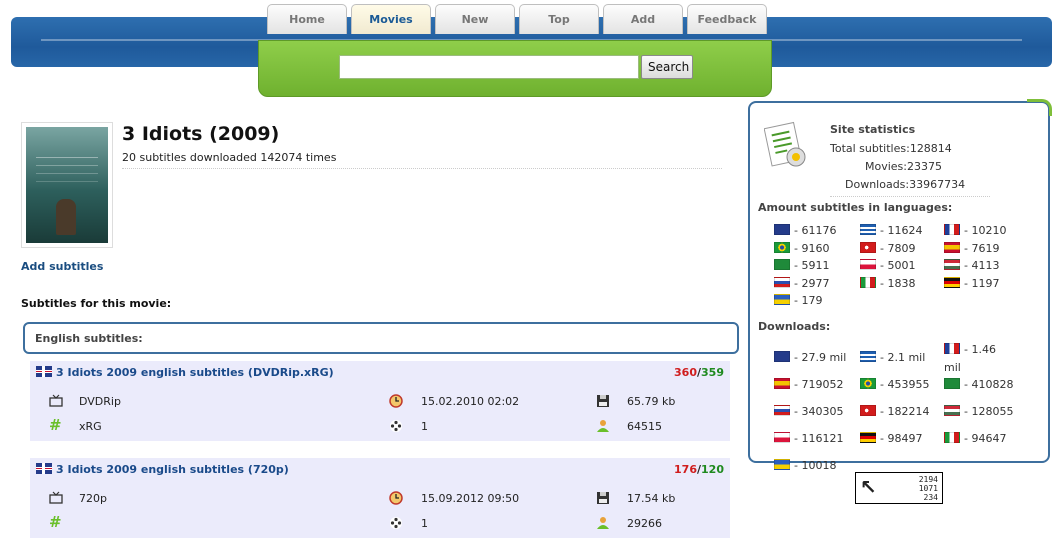 The image size is (1055, 554). I want to click on release-type: 720p, so click(93, 498).